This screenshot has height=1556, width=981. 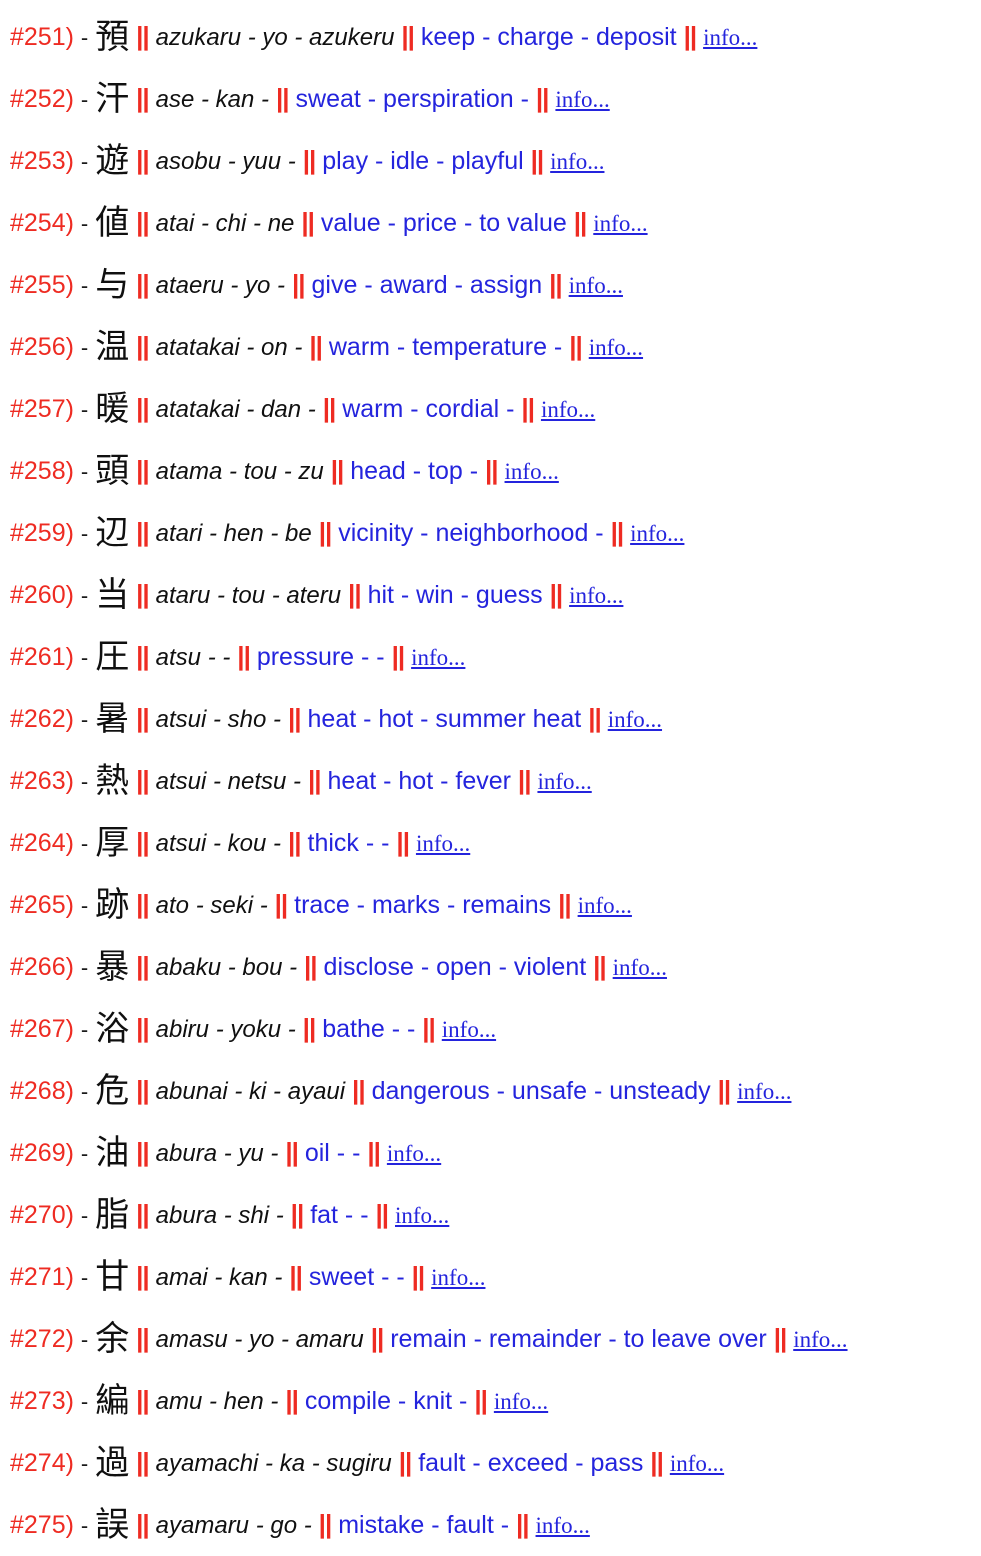 I want to click on entry-number: #257), so click(x=42, y=409).